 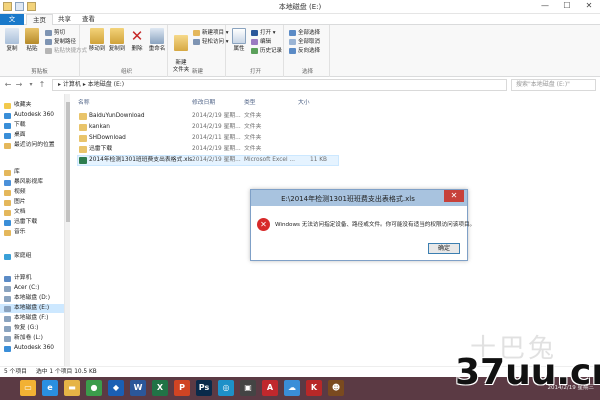 I want to click on tab-file: 文件, so click(x=12, y=24).